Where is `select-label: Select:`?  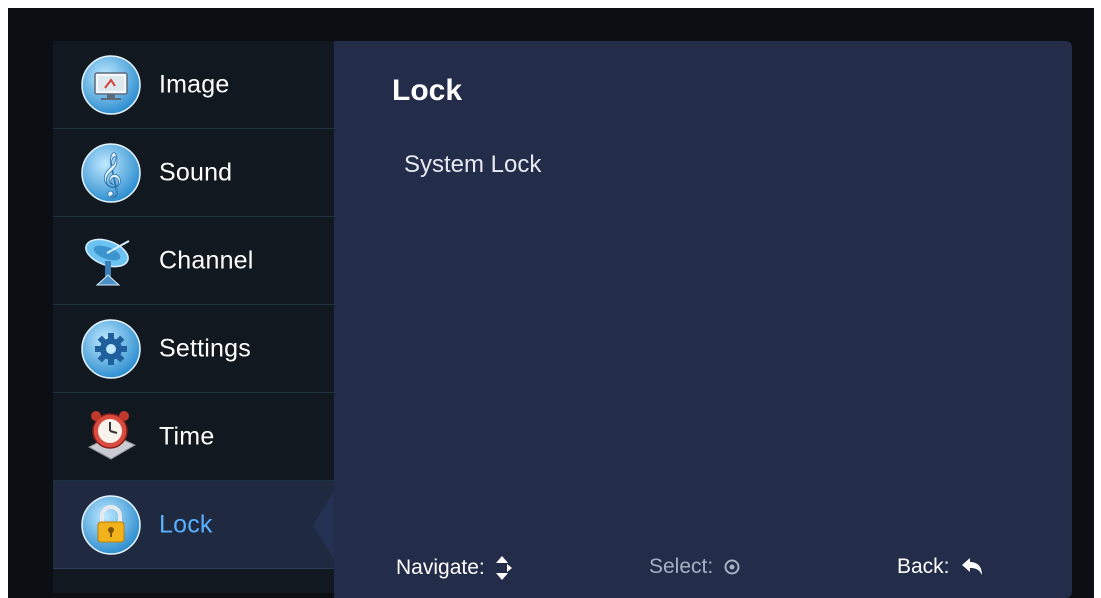 select-label: Select: is located at coordinates (681, 566).